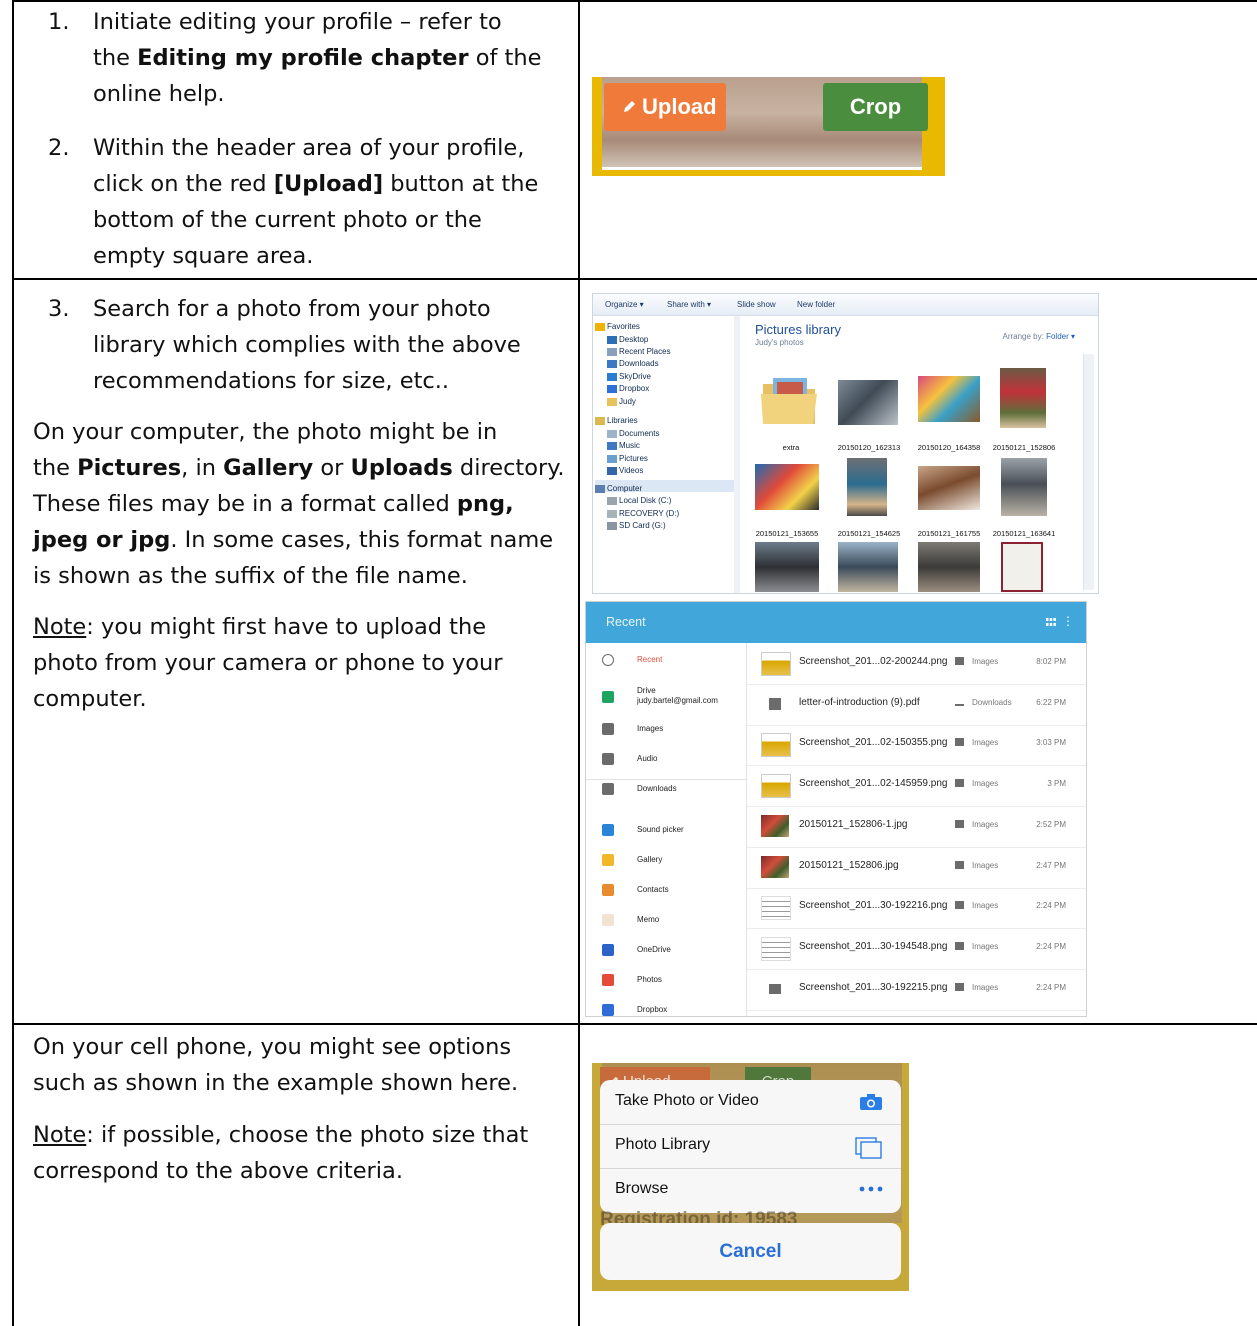 This screenshot has width=1257, height=1326. I want to click on photo-library-option: Photo Library, so click(750, 1146).